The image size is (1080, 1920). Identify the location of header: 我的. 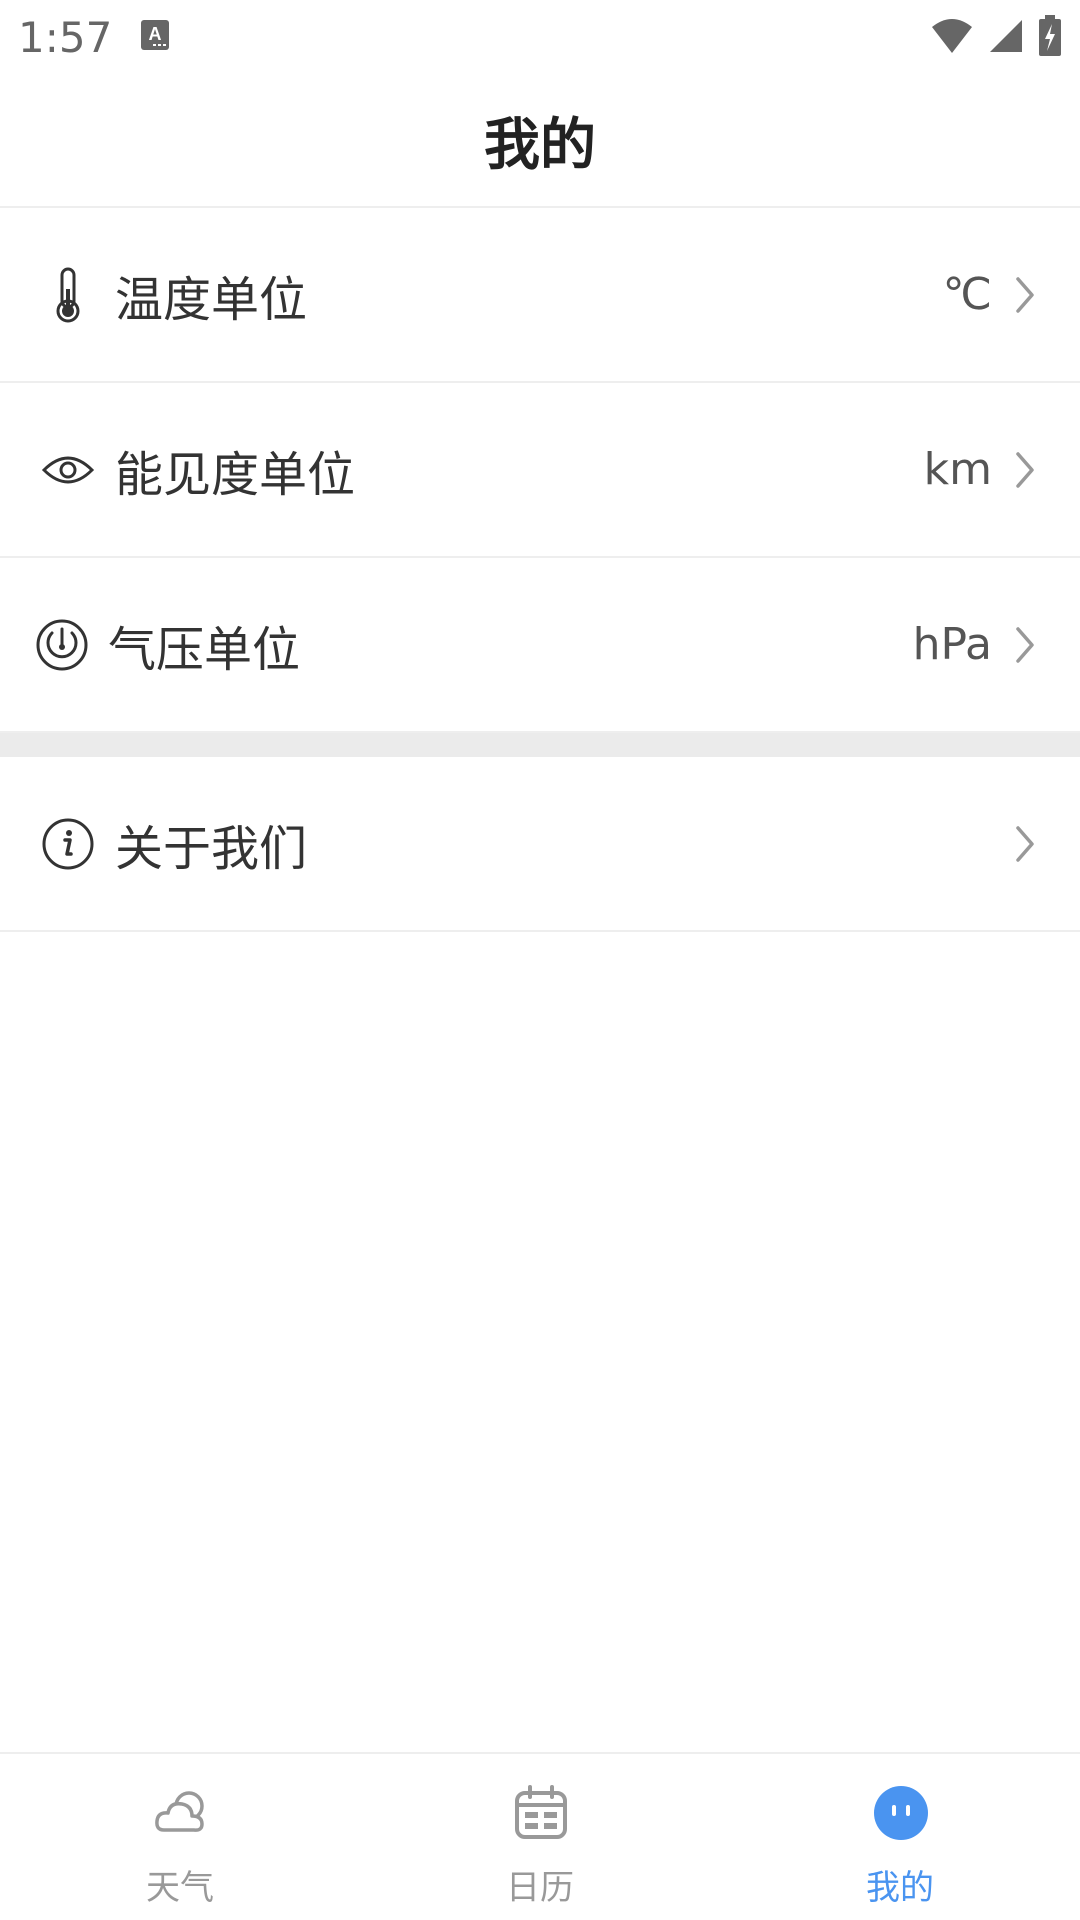
(540, 141).